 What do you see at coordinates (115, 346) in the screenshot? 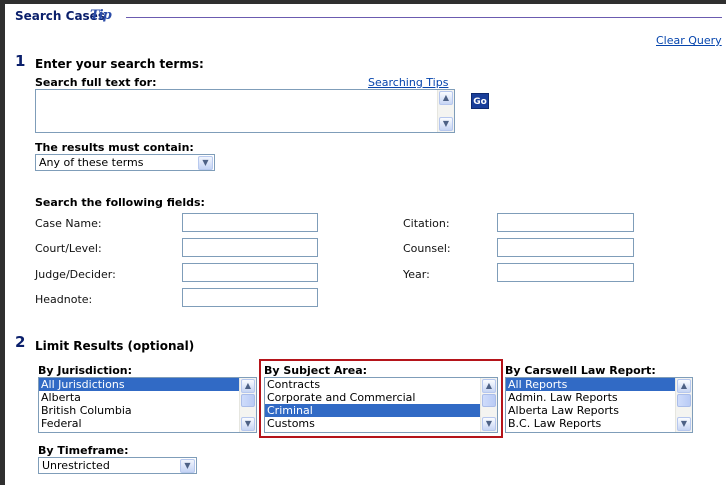
I see `step2-heading: Limit Results (optional)` at bounding box center [115, 346].